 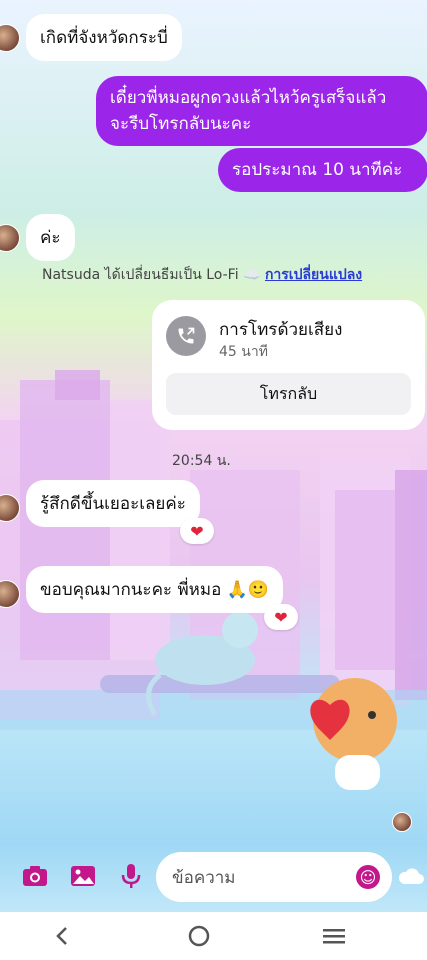 What do you see at coordinates (334, 936) in the screenshot?
I see `recents-menu-icon` at bounding box center [334, 936].